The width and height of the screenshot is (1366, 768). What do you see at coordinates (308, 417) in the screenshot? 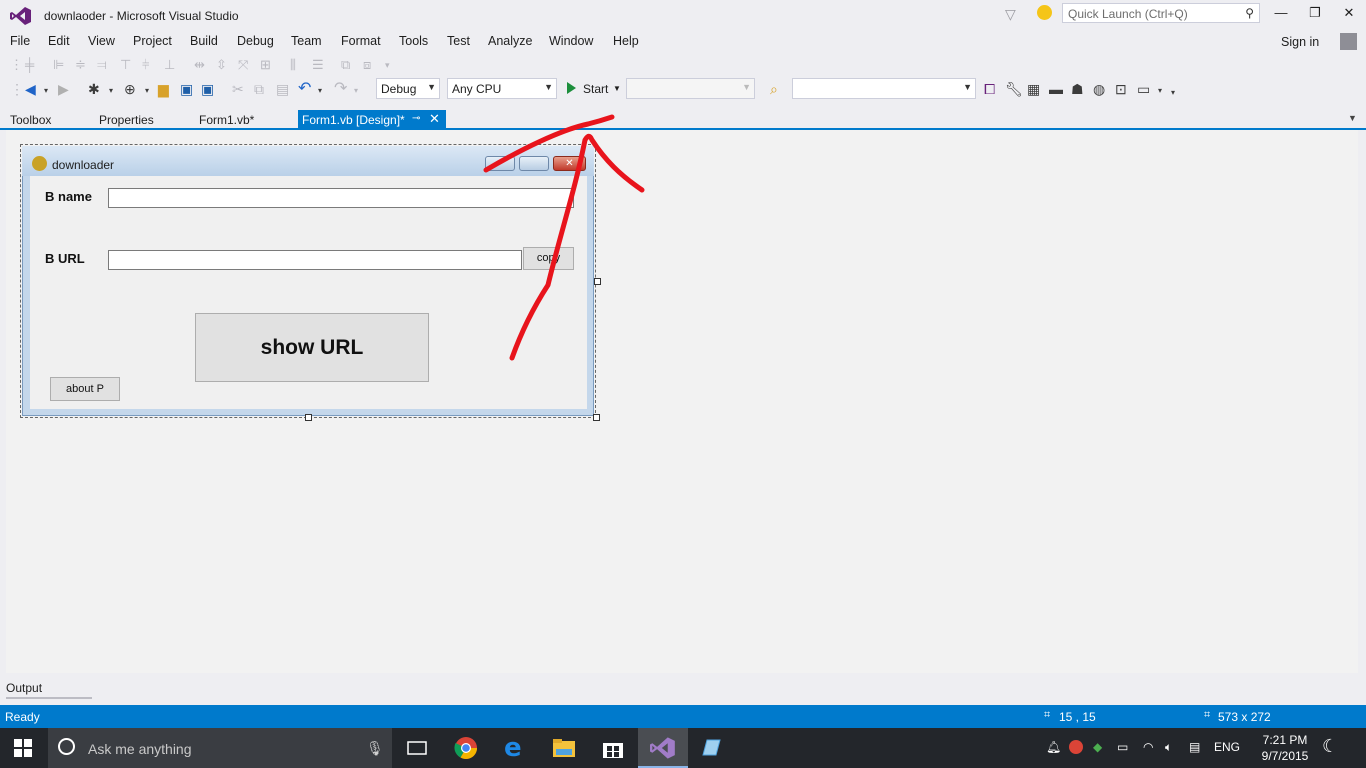
I see `resize-handle-bottom` at bounding box center [308, 417].